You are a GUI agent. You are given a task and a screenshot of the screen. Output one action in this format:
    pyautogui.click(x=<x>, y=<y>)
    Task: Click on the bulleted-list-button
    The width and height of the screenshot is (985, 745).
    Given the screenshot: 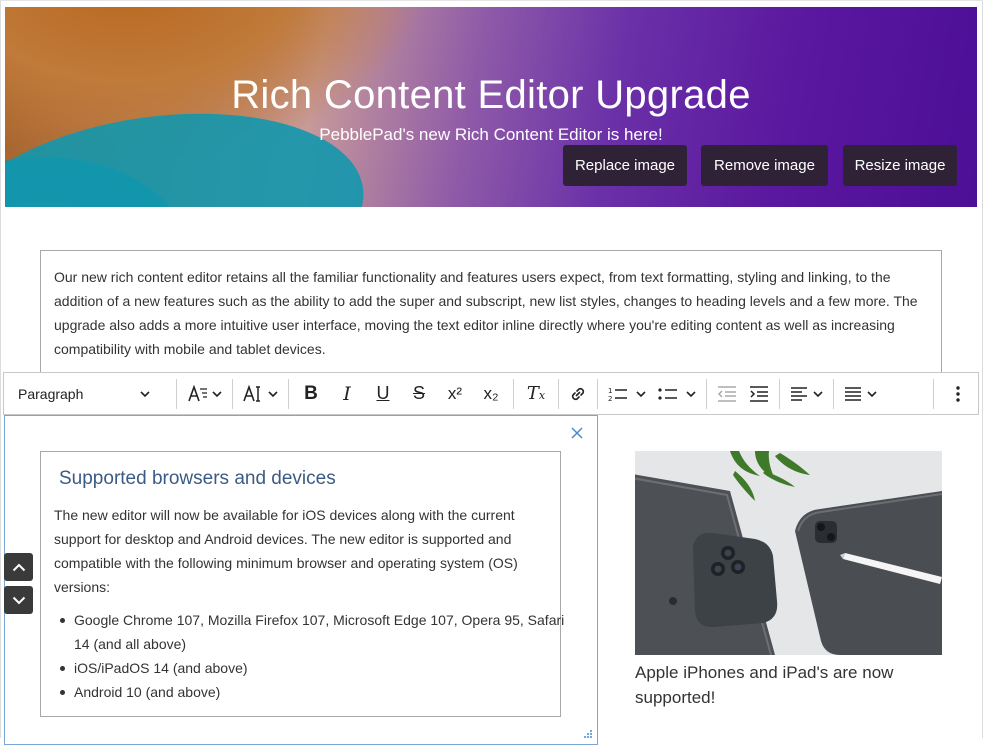 What is the action you would take?
    pyautogui.click(x=677, y=394)
    